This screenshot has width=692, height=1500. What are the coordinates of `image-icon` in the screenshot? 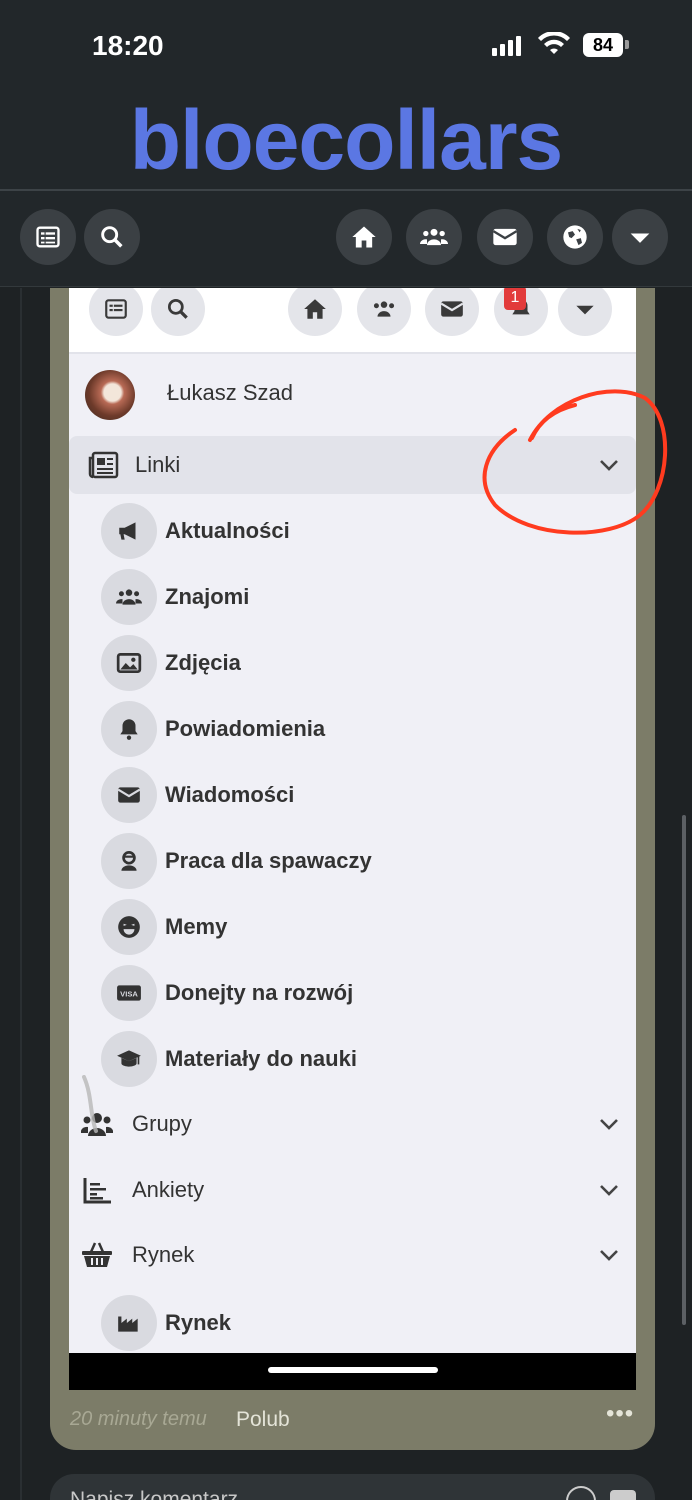 It's located at (129, 663).